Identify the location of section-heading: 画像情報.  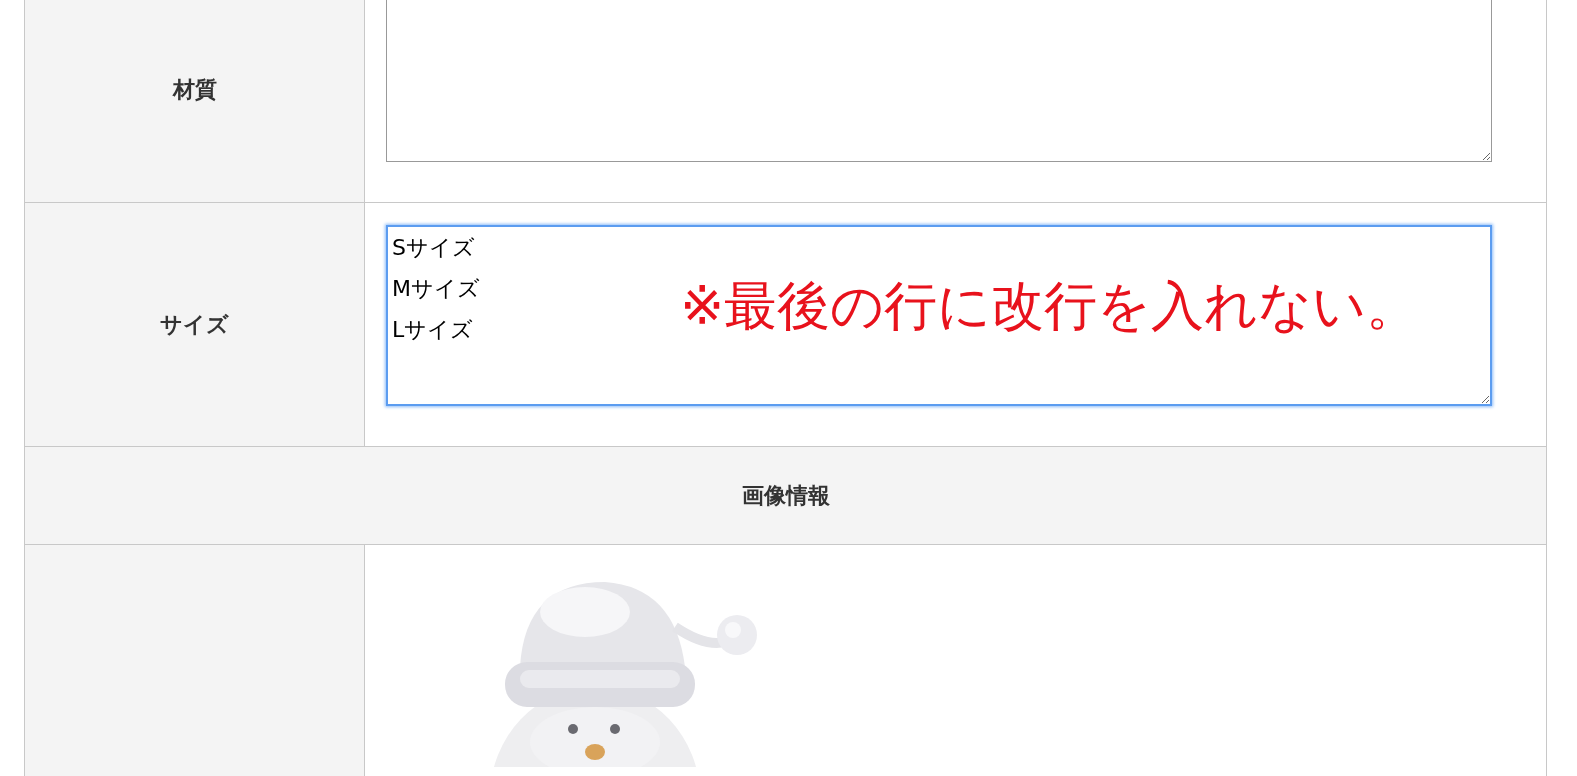
(785, 495).